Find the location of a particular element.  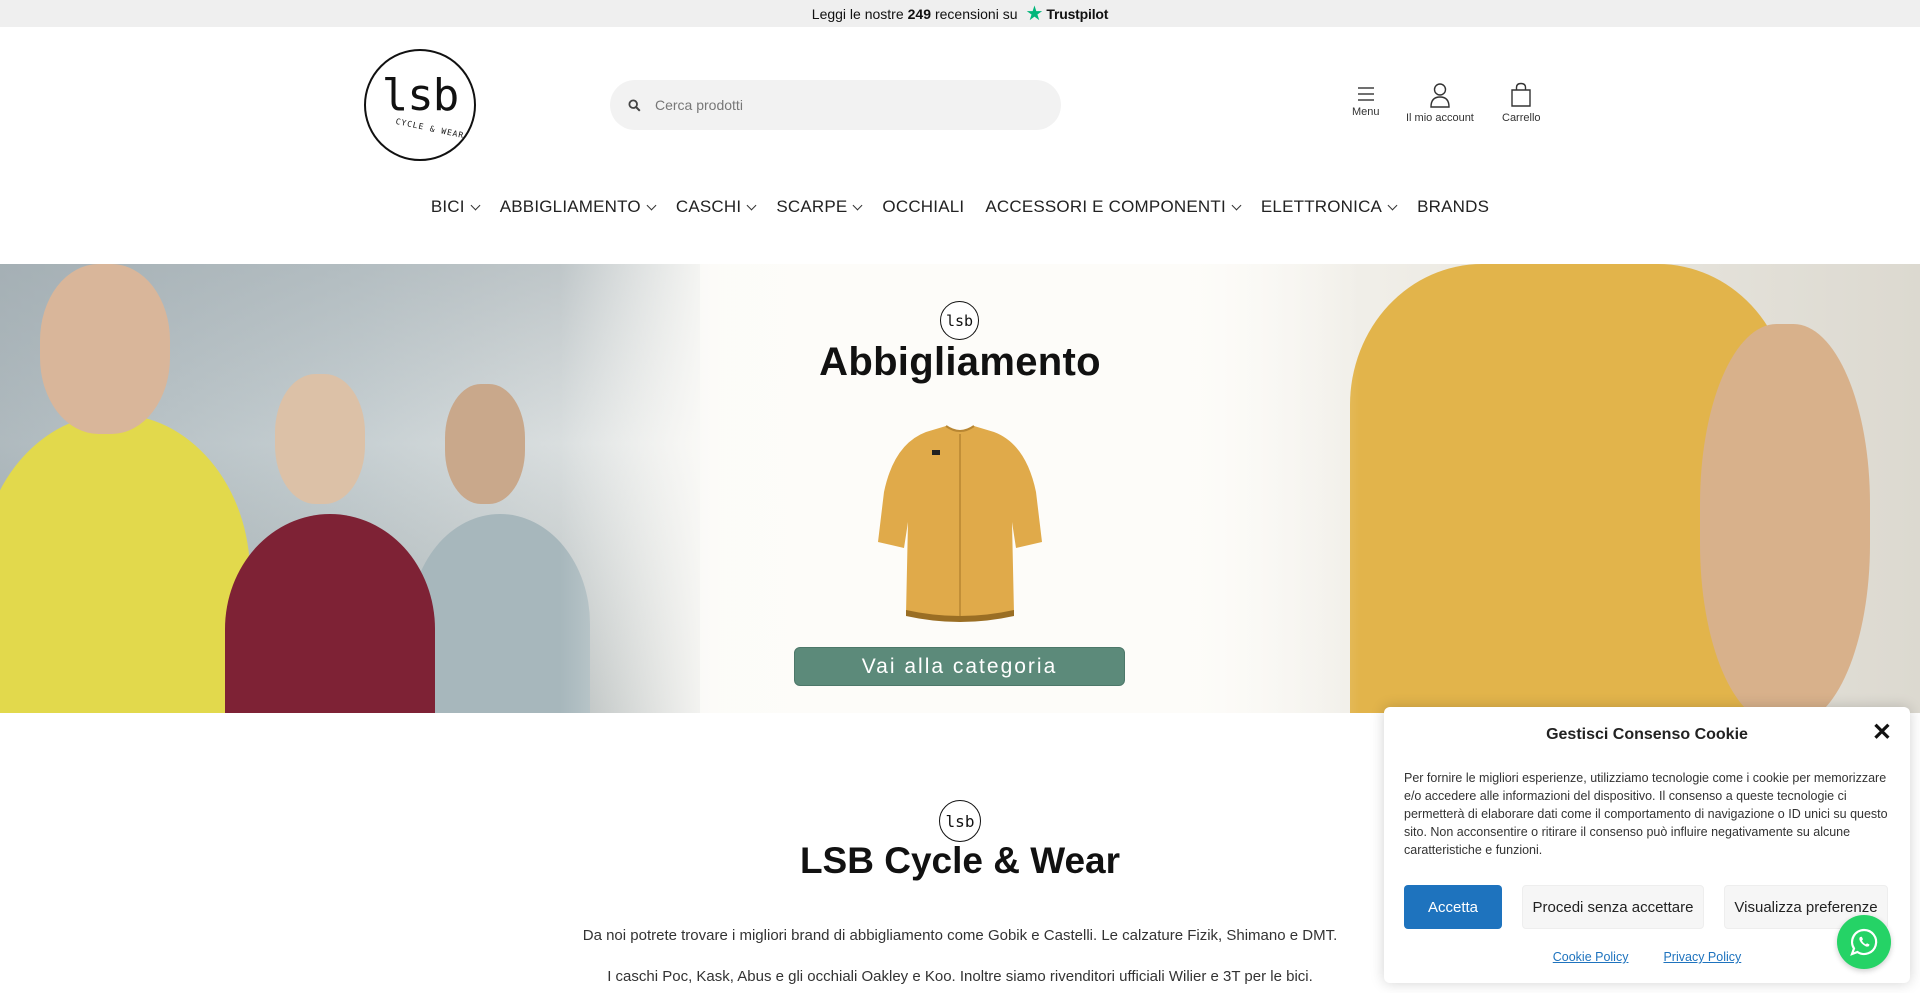

logo-text: lsb is located at coordinates (420, 95).